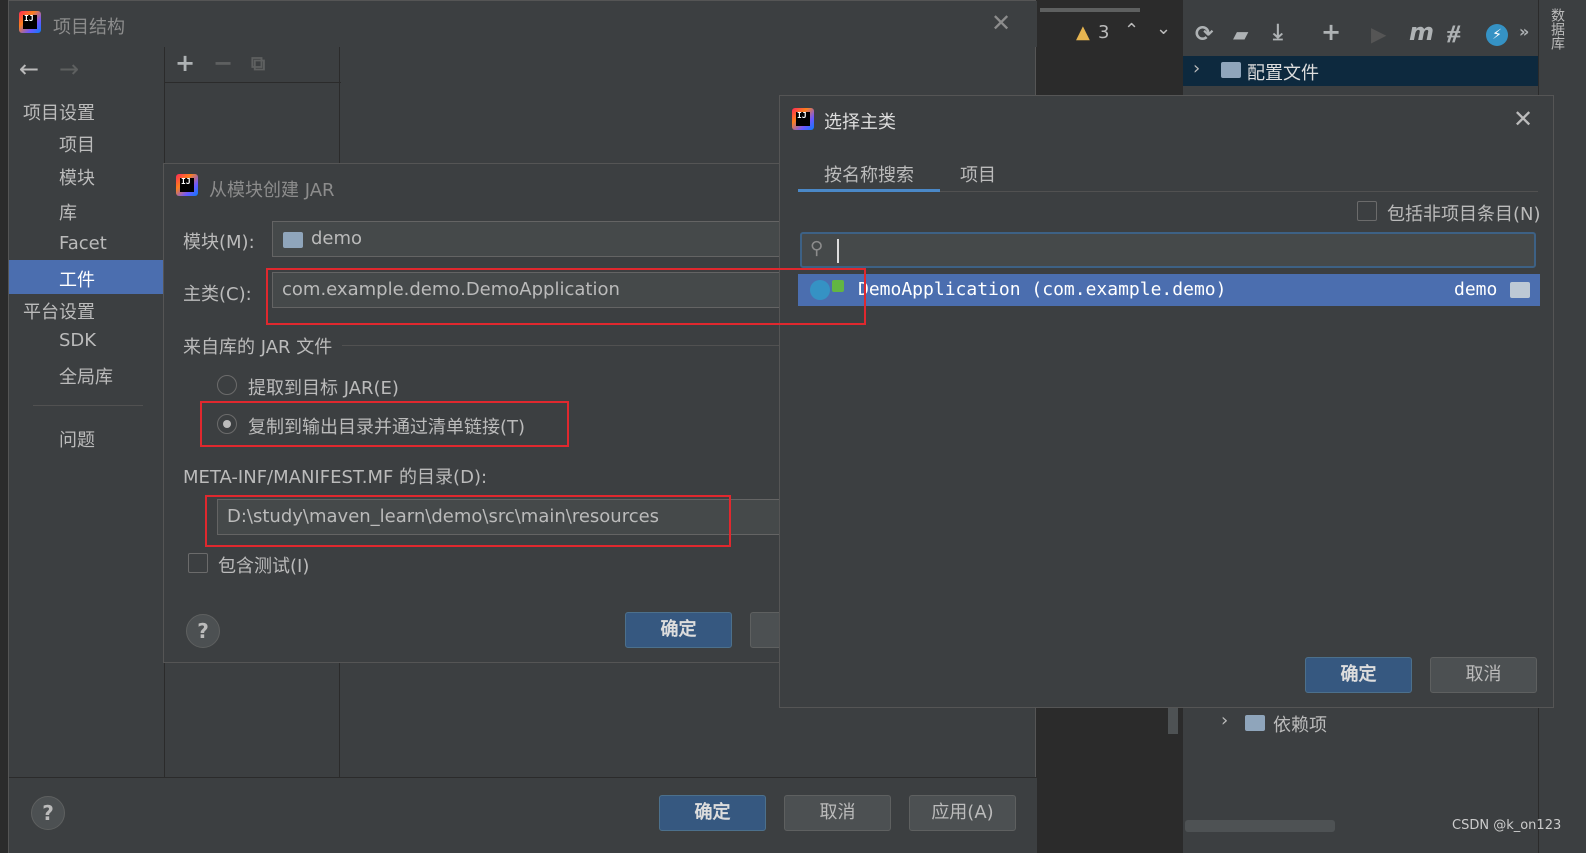 The height and width of the screenshot is (853, 1586). What do you see at coordinates (1476, 289) in the screenshot?
I see `result-module-name: demo` at bounding box center [1476, 289].